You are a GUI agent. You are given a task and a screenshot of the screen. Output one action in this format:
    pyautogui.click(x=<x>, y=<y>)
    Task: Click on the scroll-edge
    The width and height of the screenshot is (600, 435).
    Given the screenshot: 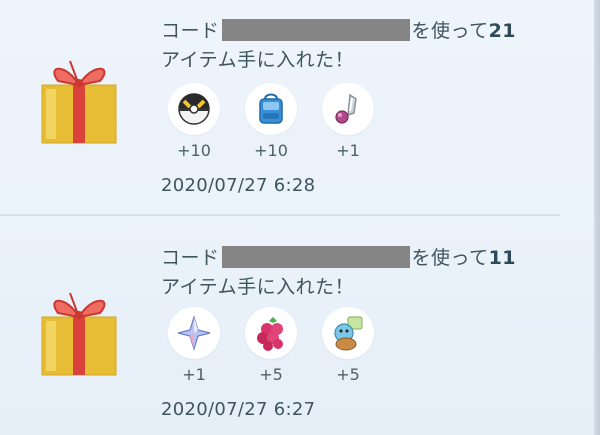 What is the action you would take?
    pyautogui.click(x=597, y=217)
    